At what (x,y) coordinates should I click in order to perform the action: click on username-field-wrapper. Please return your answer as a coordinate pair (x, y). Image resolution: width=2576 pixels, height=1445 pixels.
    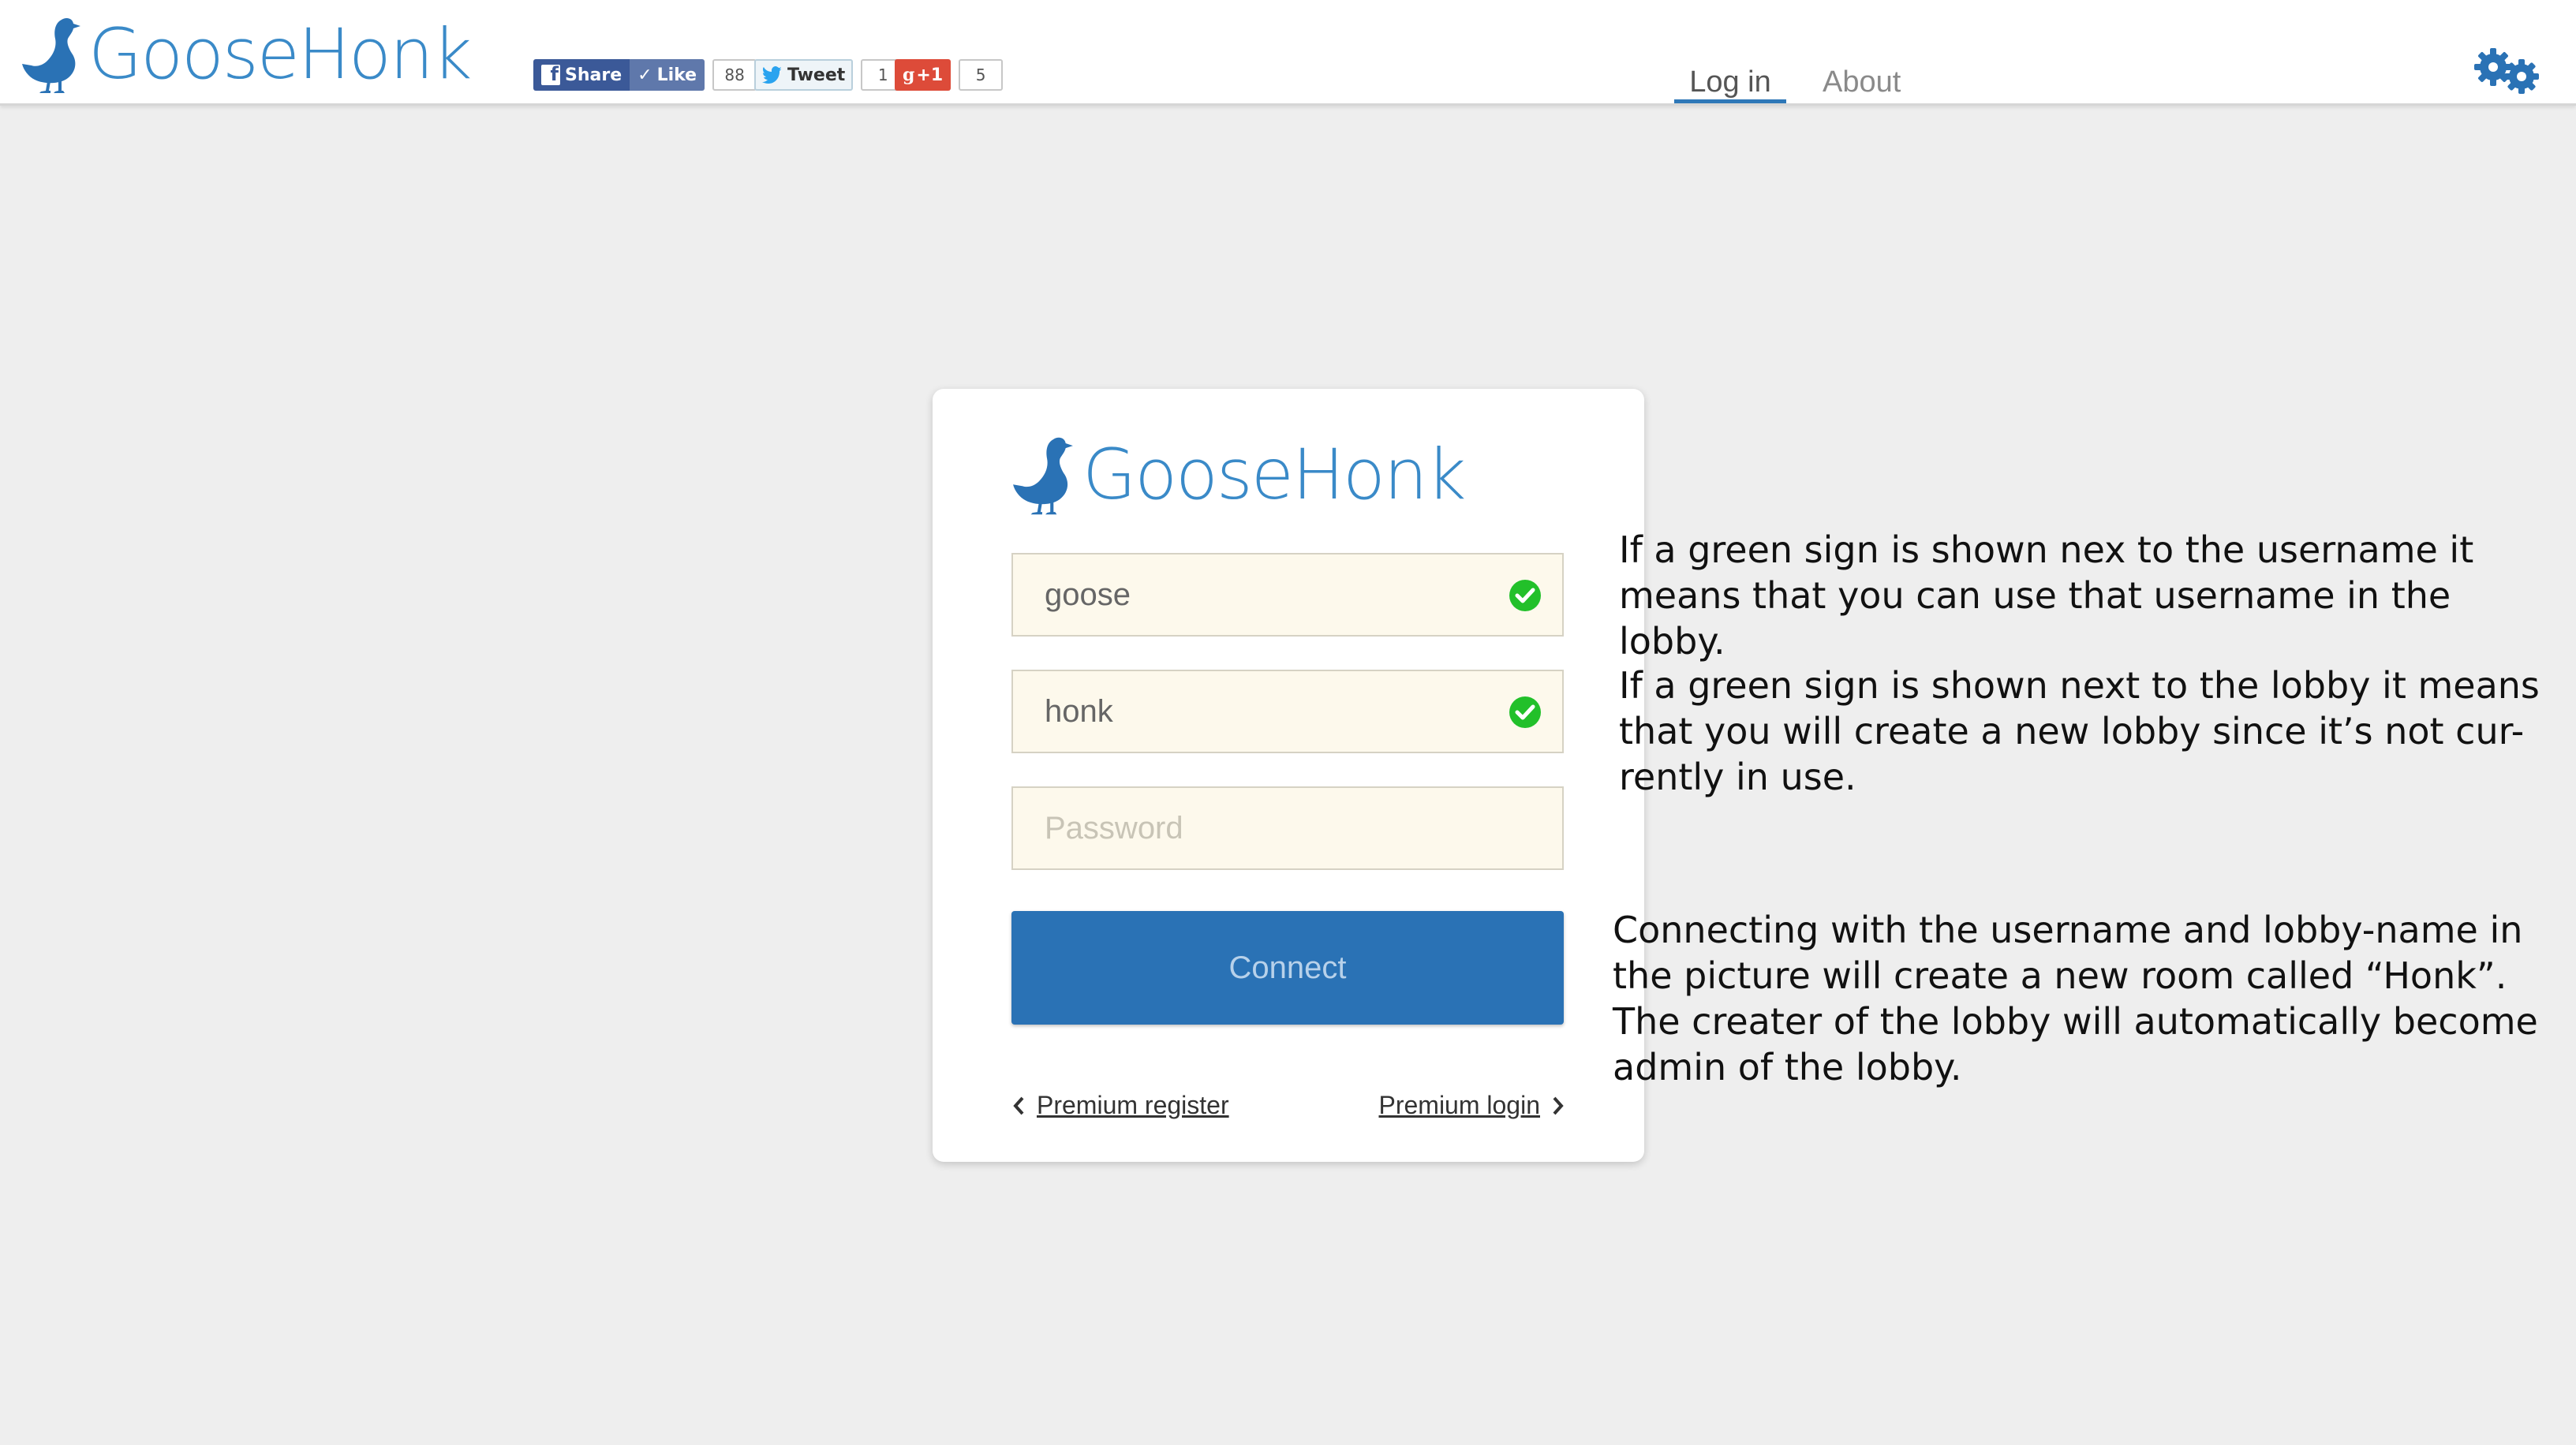
    Looking at the image, I should click on (1287, 595).